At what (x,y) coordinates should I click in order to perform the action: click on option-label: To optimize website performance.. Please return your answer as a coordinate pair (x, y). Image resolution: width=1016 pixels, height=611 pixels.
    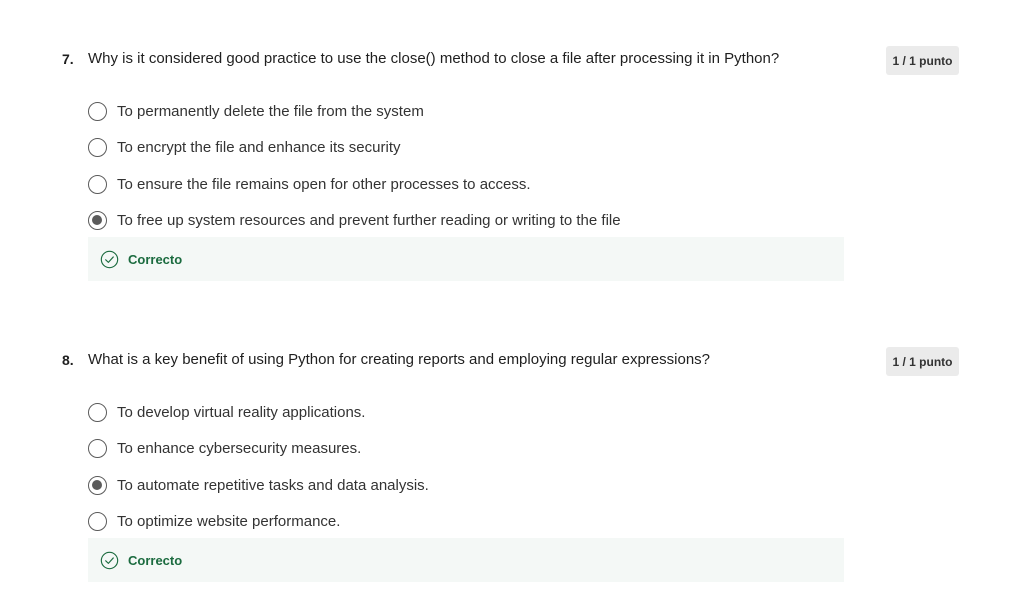
    Looking at the image, I should click on (229, 522).